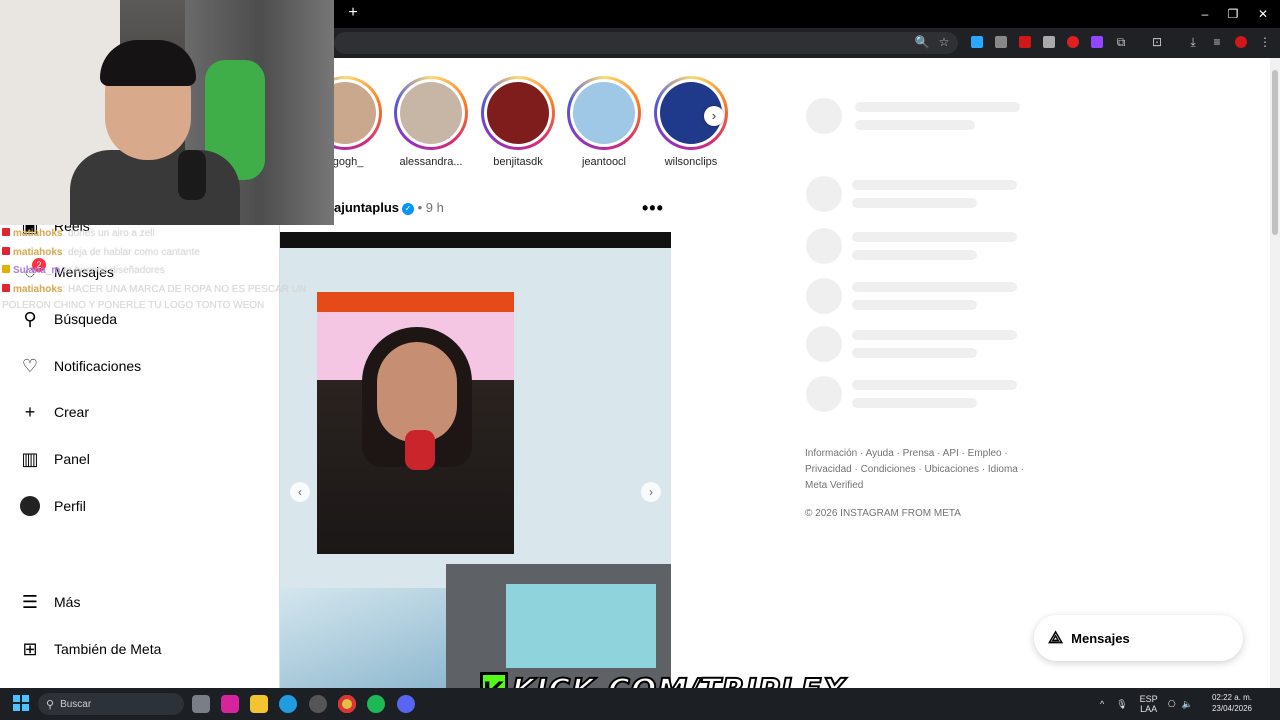 The image size is (1280, 720). What do you see at coordinates (353, 13) in the screenshot?
I see `new-tab-button: +` at bounding box center [353, 13].